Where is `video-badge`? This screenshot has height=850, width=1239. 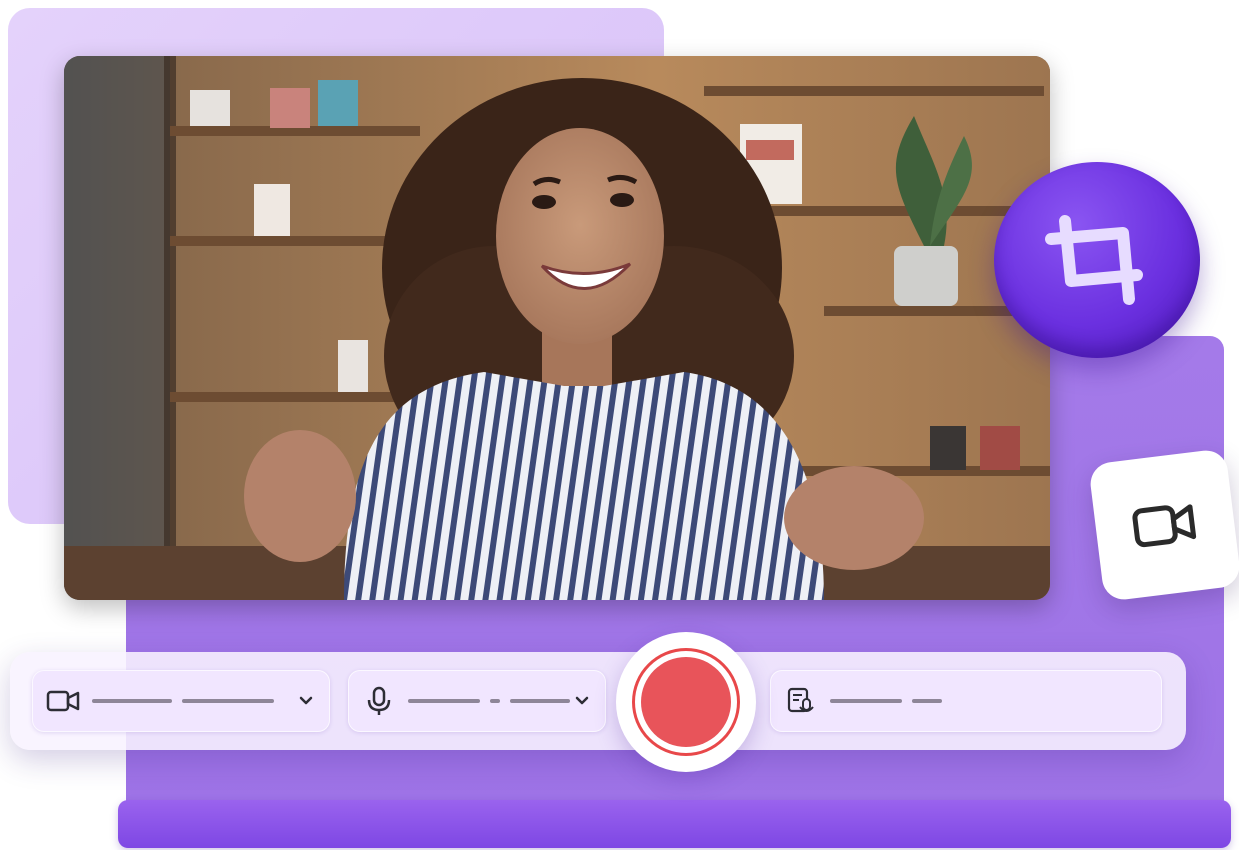
video-badge is located at coordinates (1163, 525).